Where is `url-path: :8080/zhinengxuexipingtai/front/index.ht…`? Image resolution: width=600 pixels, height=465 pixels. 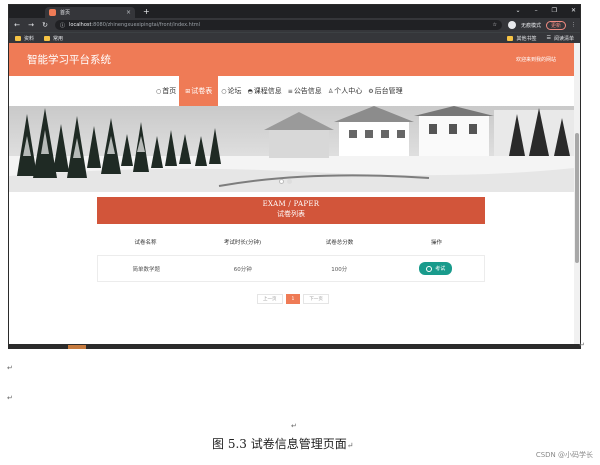 url-path: :8080/zhinengxuexipingtai/front/index.ht… is located at coordinates (146, 25).